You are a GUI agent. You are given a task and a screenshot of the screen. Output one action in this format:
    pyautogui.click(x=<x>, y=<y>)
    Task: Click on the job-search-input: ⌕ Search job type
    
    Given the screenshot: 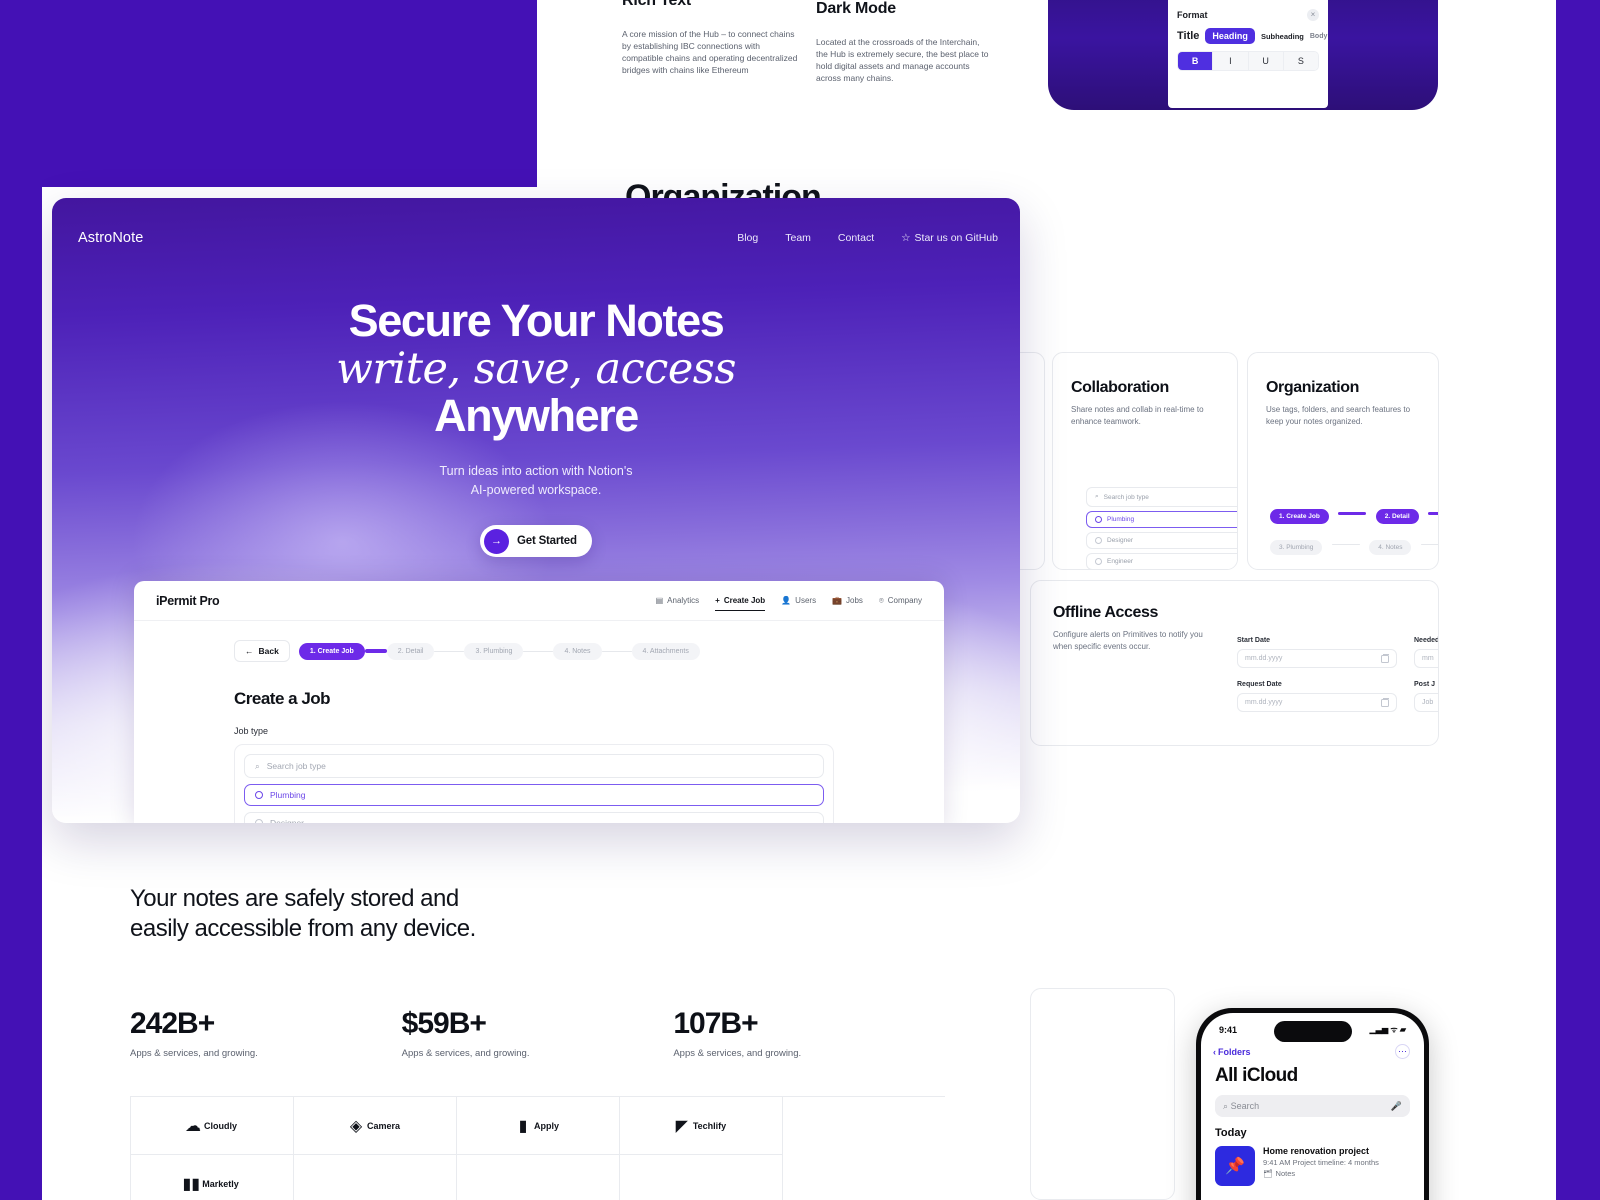 What is the action you would take?
    pyautogui.click(x=534, y=766)
    